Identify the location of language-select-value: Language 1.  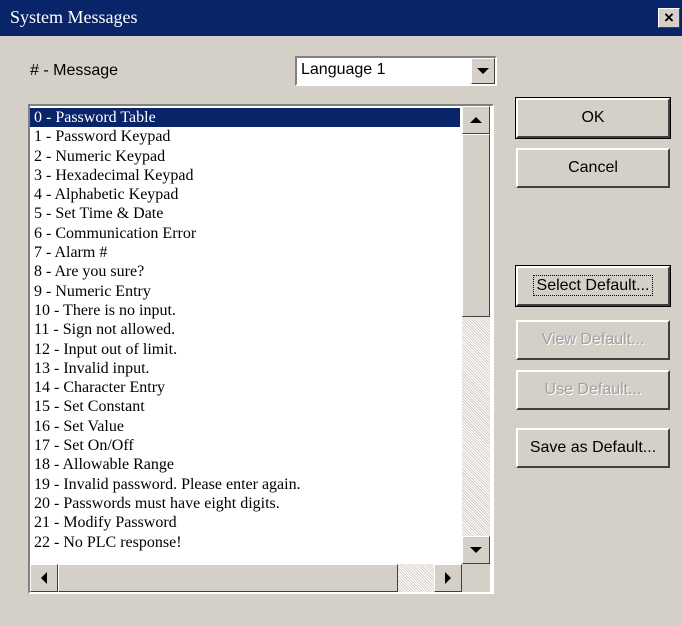
(343, 69).